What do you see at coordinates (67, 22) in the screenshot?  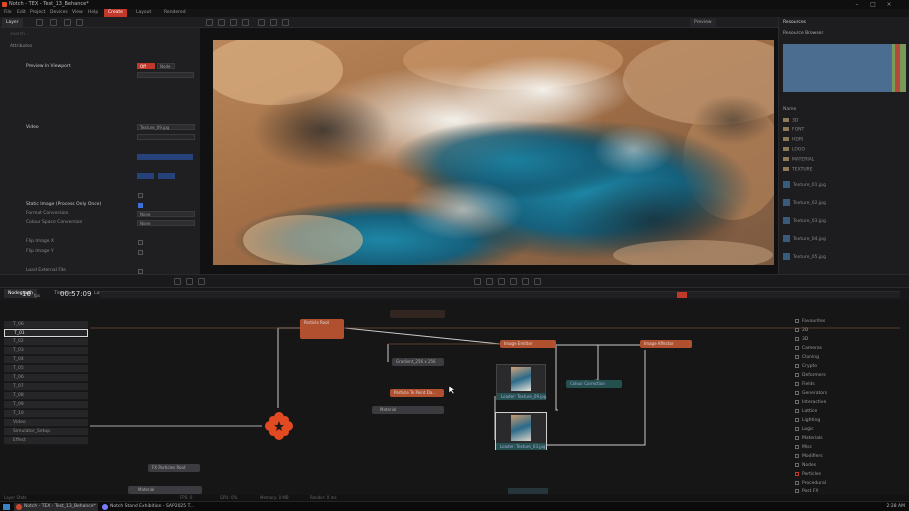 I see `duplicate-icon` at bounding box center [67, 22].